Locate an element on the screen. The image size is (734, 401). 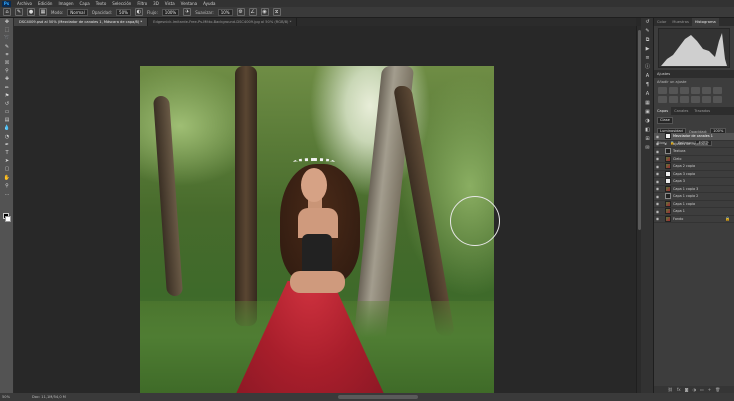
layer-row: ◉ Textura is located at coordinates (694, 152).